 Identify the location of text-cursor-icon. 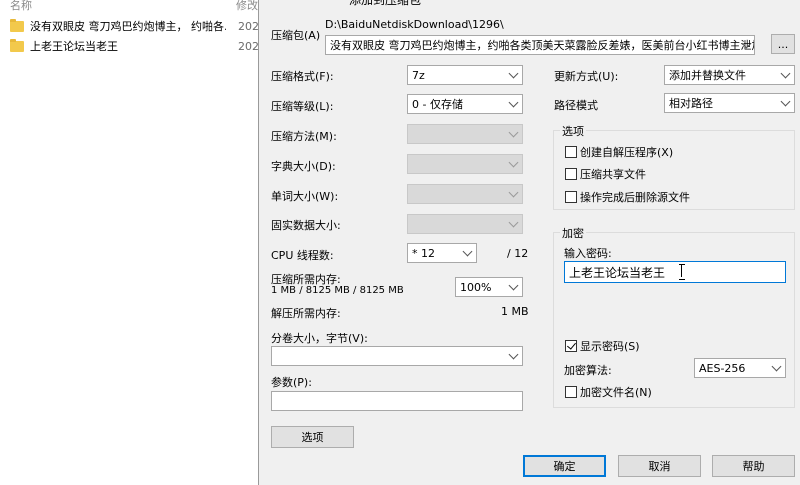
(682, 272).